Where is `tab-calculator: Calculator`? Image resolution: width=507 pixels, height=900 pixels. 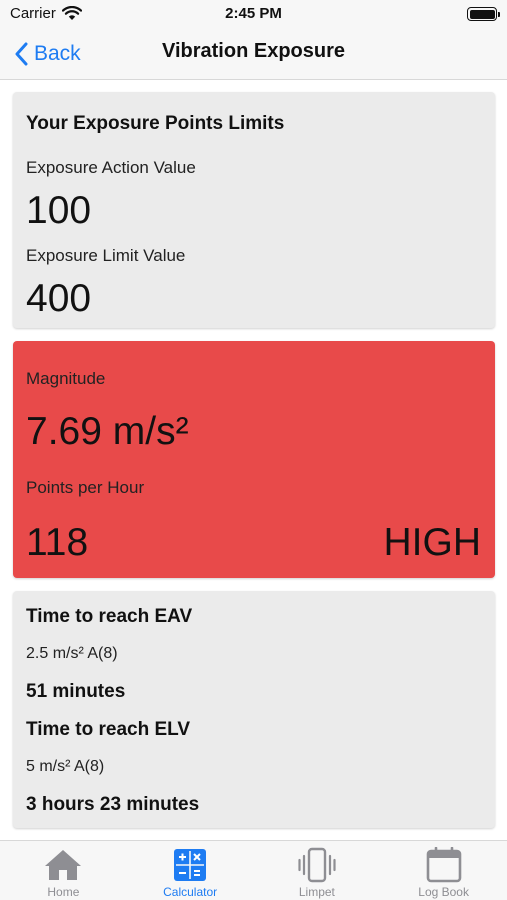 tab-calculator: Calculator is located at coordinates (190, 870).